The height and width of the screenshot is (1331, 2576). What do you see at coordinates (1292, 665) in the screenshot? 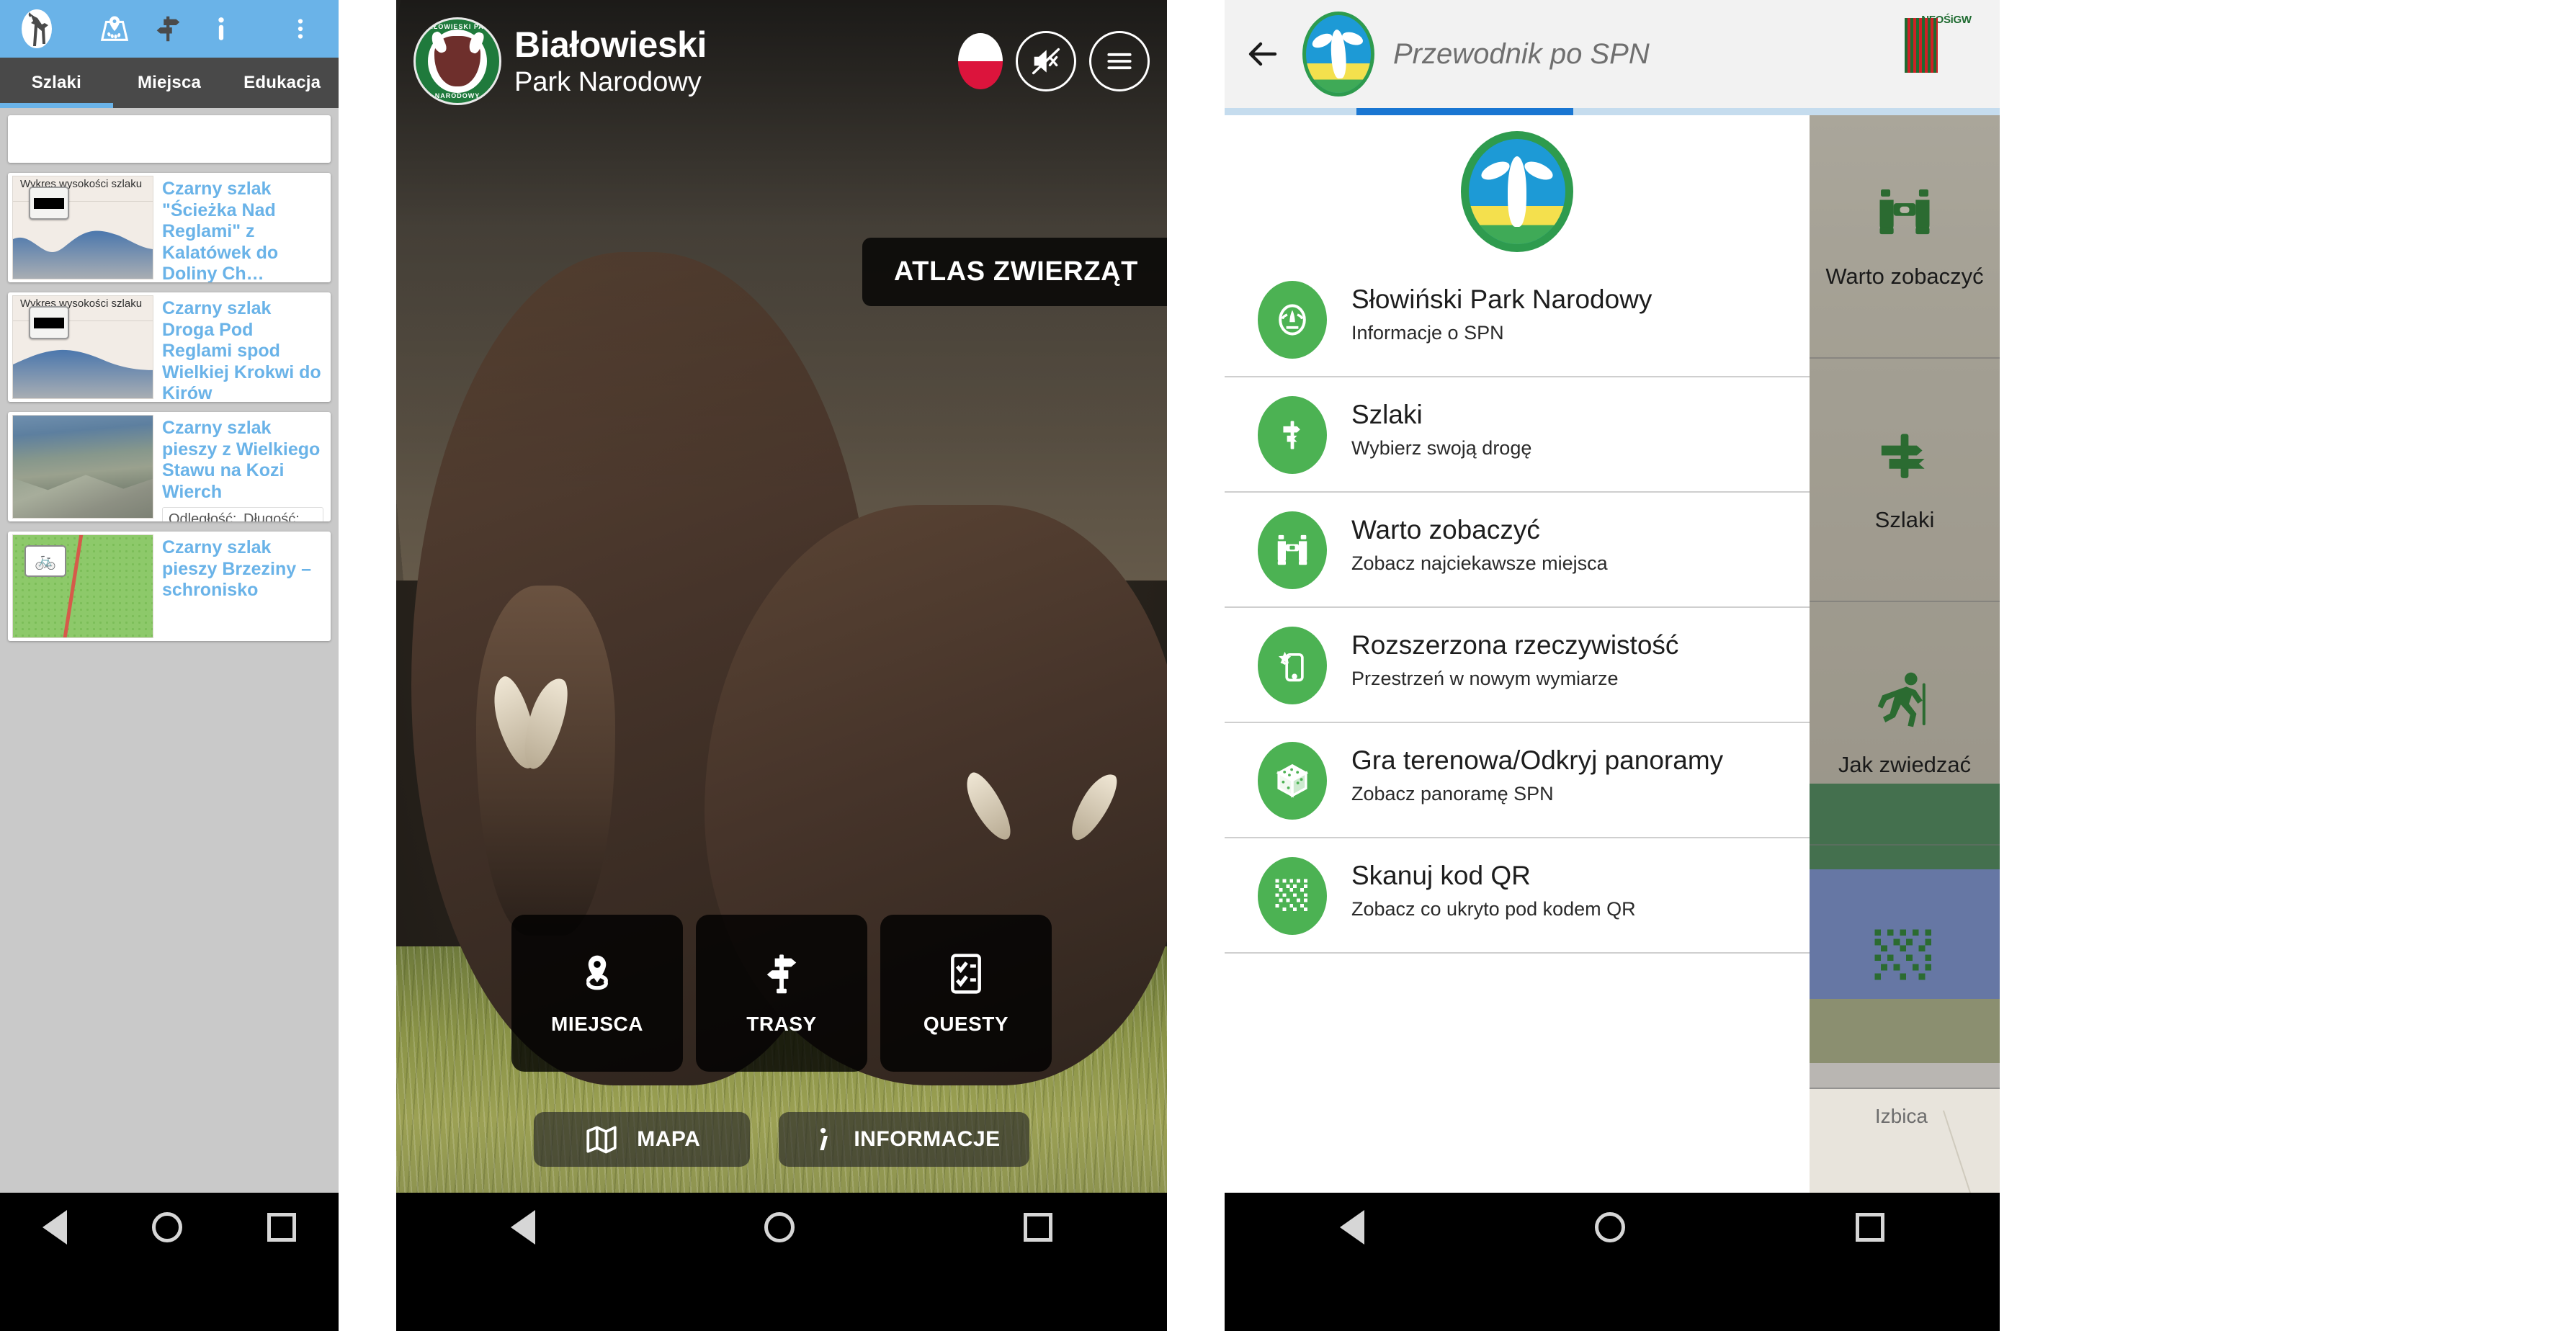
I see `ar-phone-icon` at bounding box center [1292, 665].